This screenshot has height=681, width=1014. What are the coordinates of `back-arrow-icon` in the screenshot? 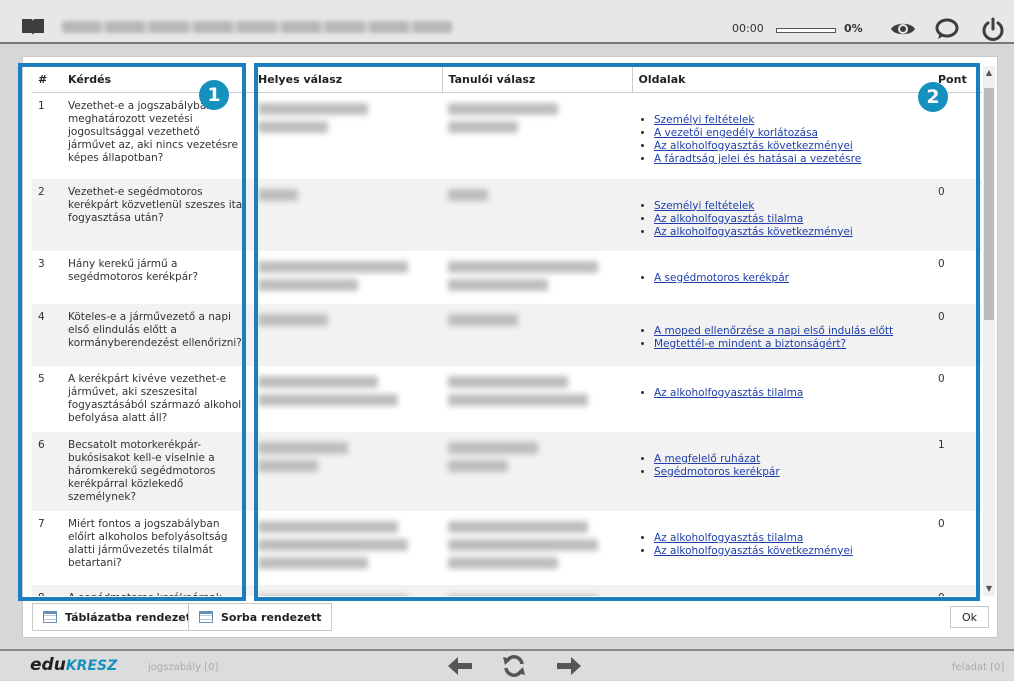 It's located at (460, 668).